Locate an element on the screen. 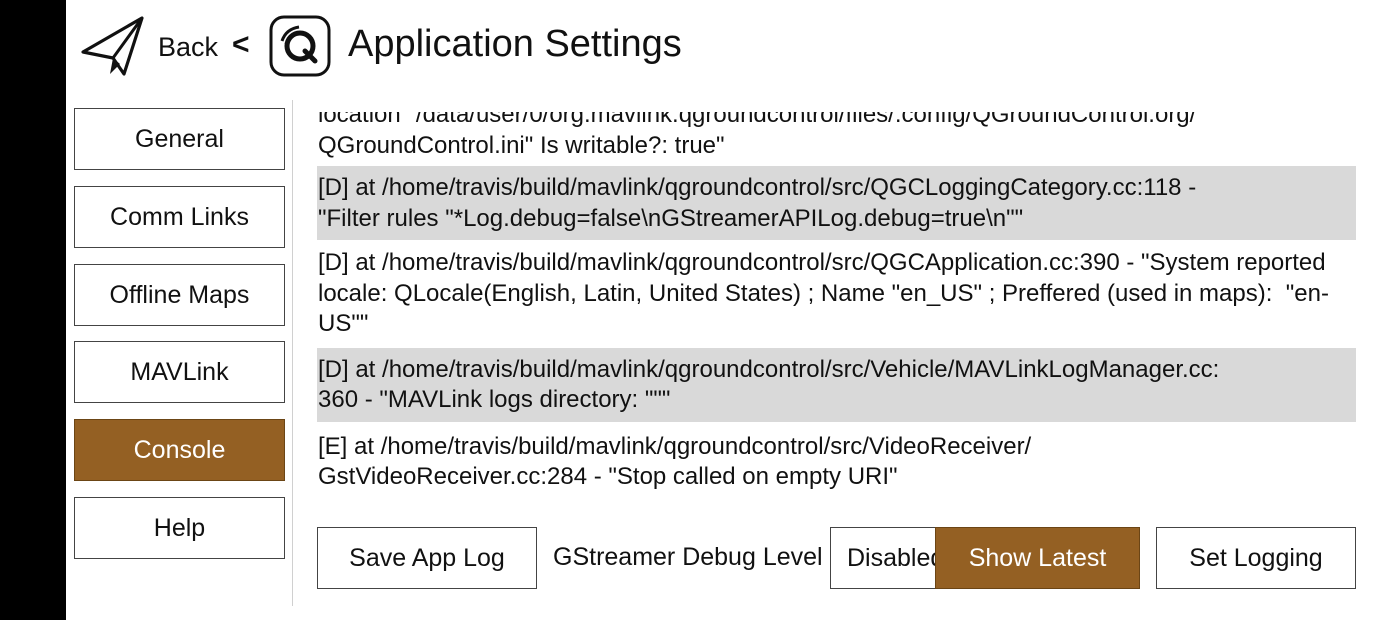  paper-plane-icon is located at coordinates (112, 46).